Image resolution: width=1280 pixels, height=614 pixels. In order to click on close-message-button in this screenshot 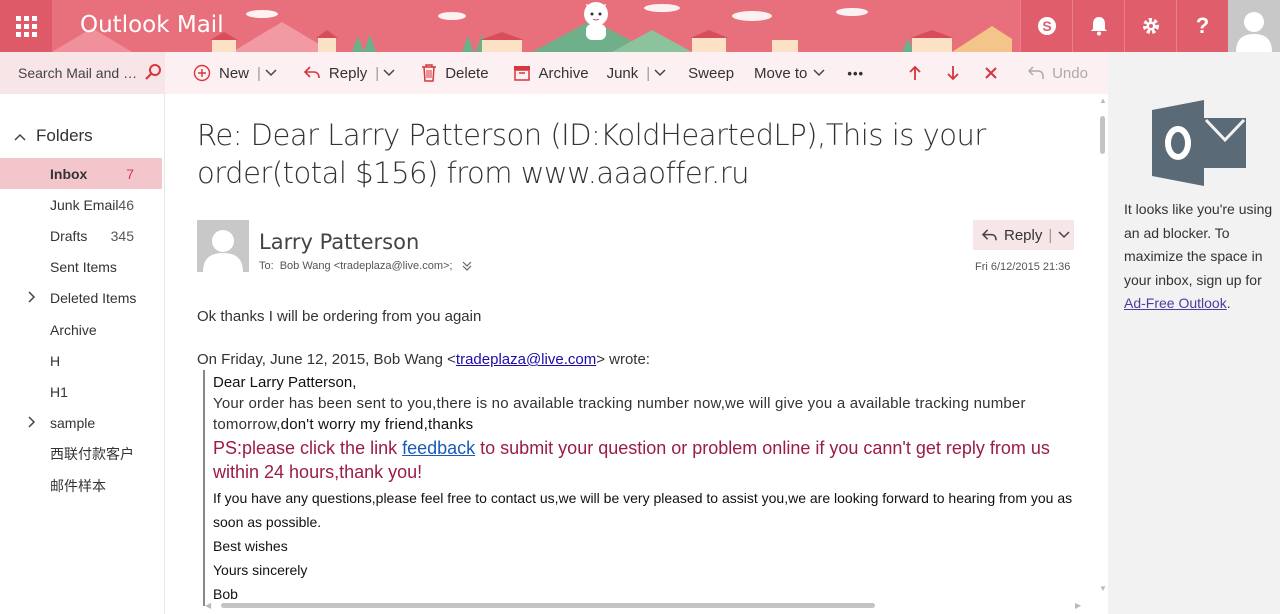, I will do `click(987, 73)`.